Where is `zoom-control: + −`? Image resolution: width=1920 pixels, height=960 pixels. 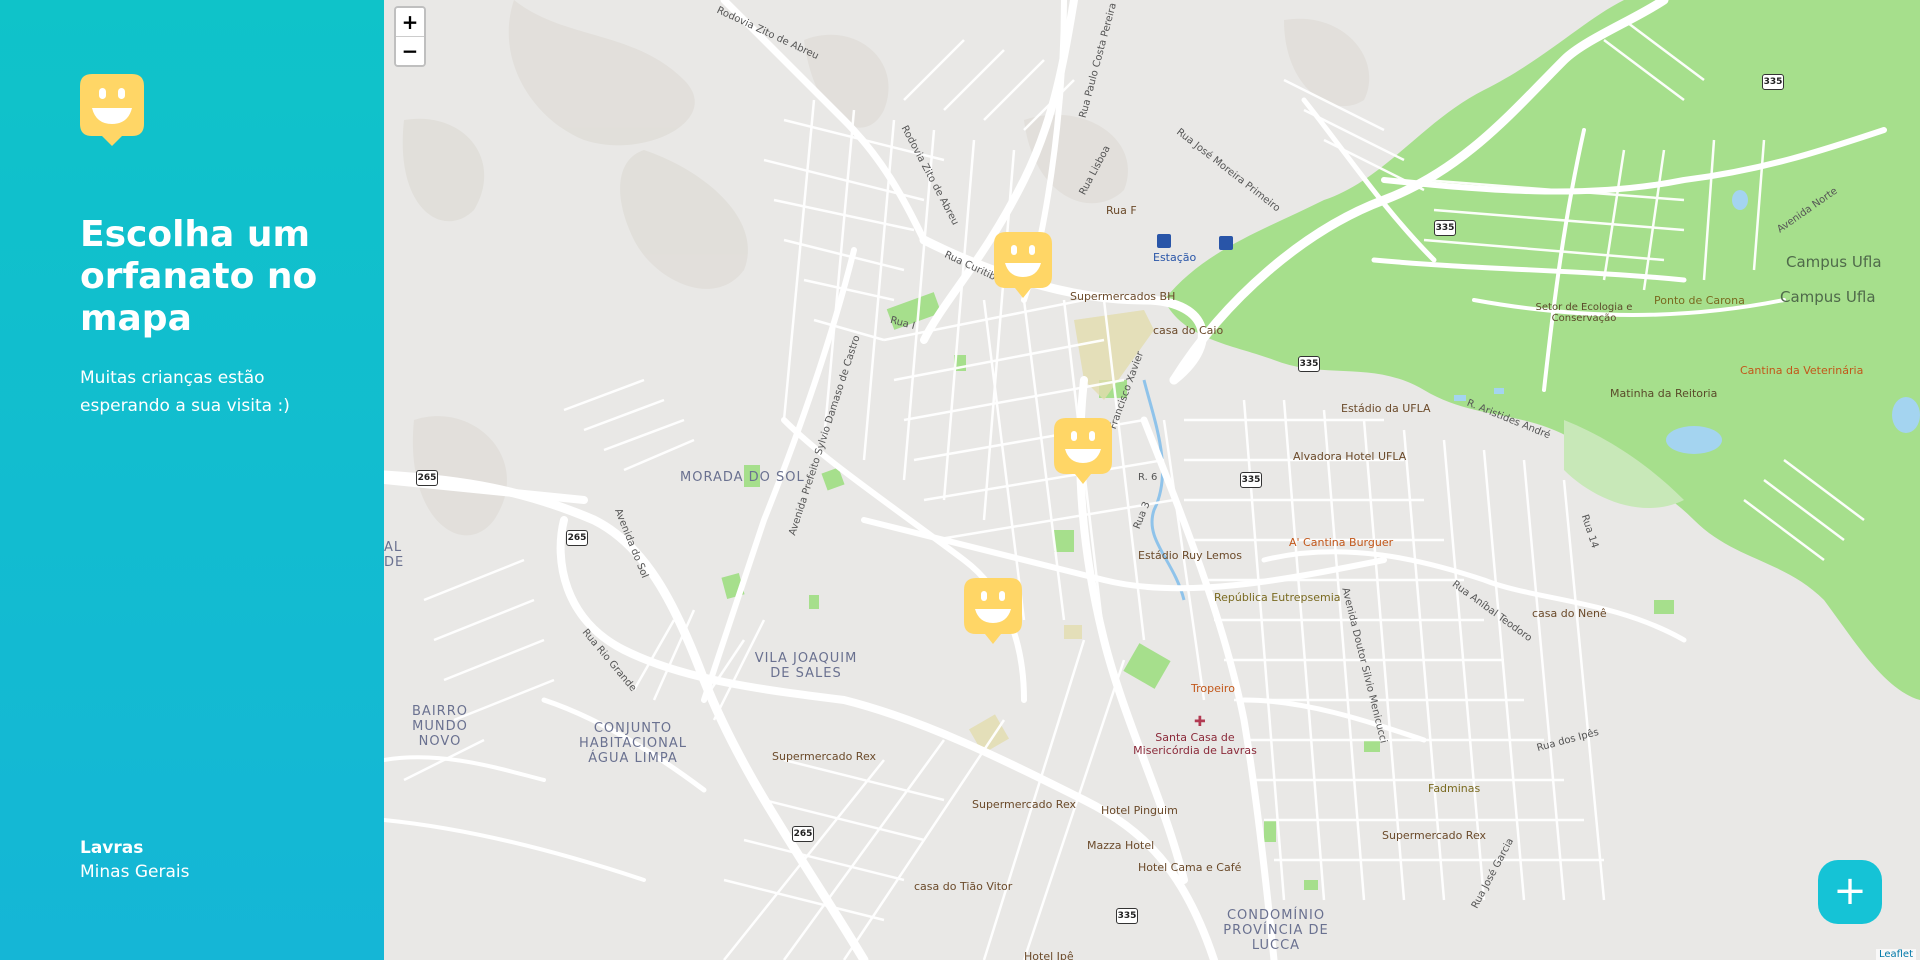
zoom-control: + − is located at coordinates (410, 36).